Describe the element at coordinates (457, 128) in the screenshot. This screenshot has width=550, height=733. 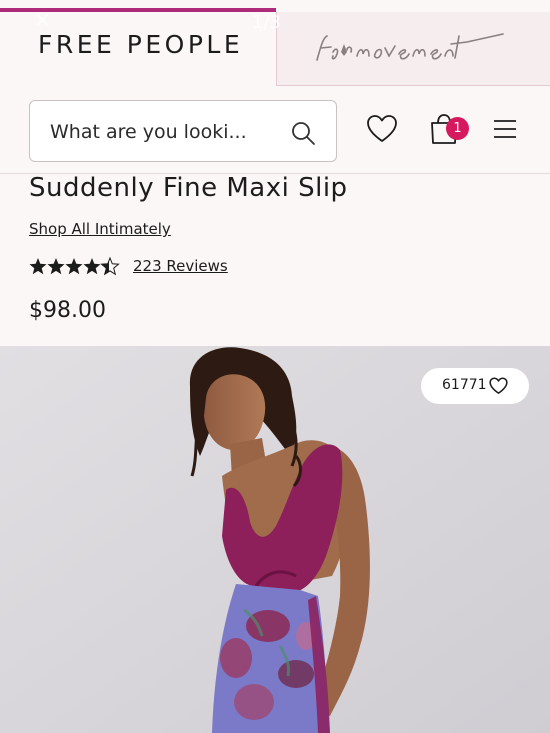
I see `cart-count-badge: 1` at that location.